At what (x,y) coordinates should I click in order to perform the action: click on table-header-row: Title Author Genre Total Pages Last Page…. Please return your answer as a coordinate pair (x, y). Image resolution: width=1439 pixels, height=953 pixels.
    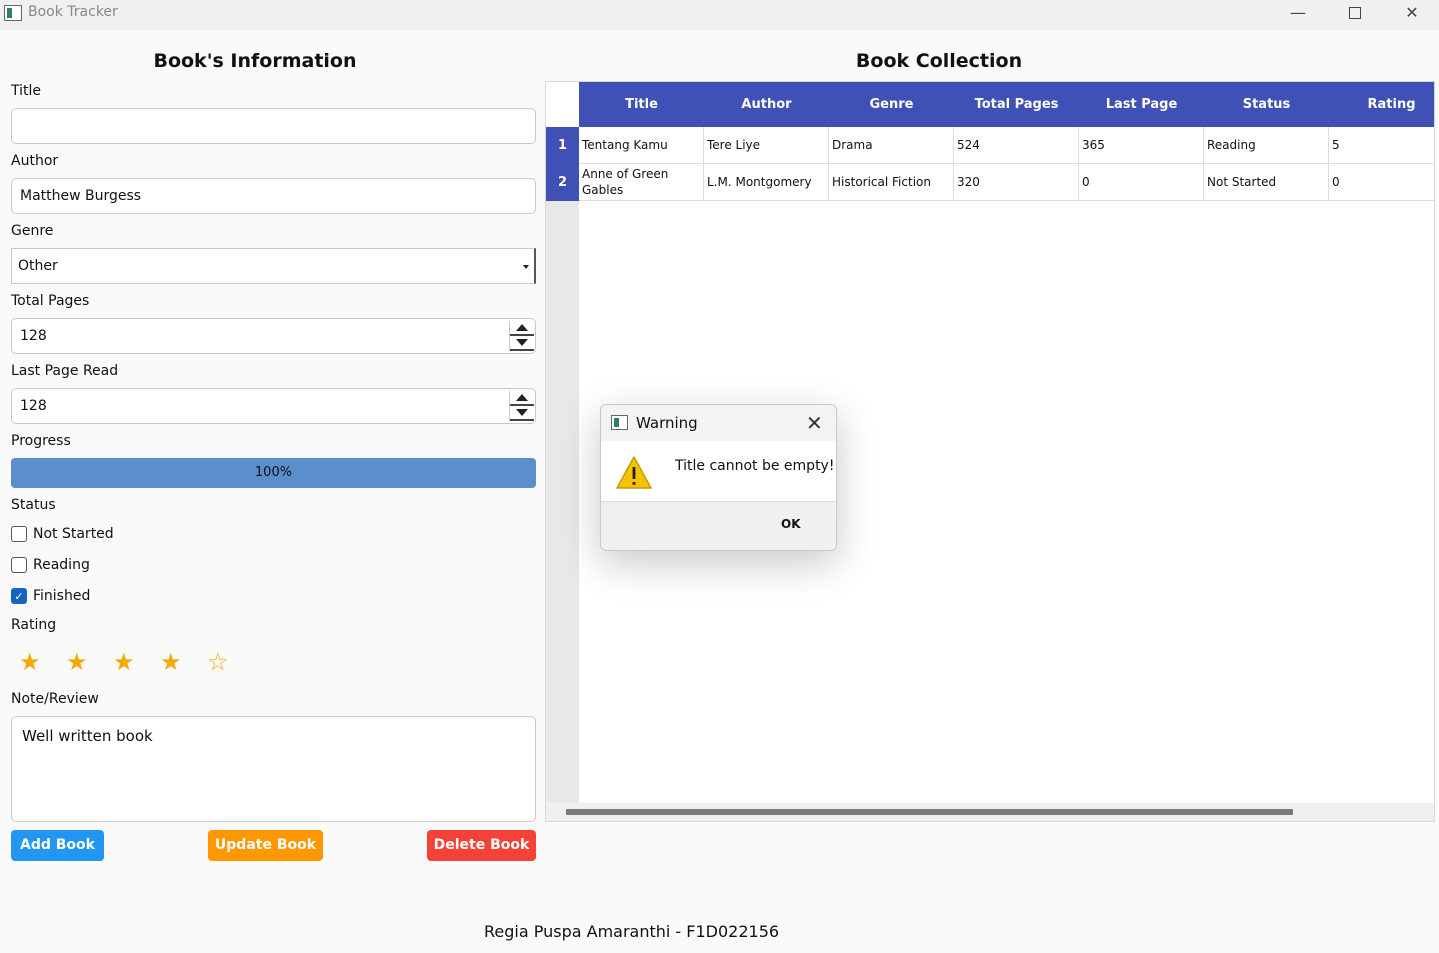
    Looking at the image, I should click on (1006, 104).